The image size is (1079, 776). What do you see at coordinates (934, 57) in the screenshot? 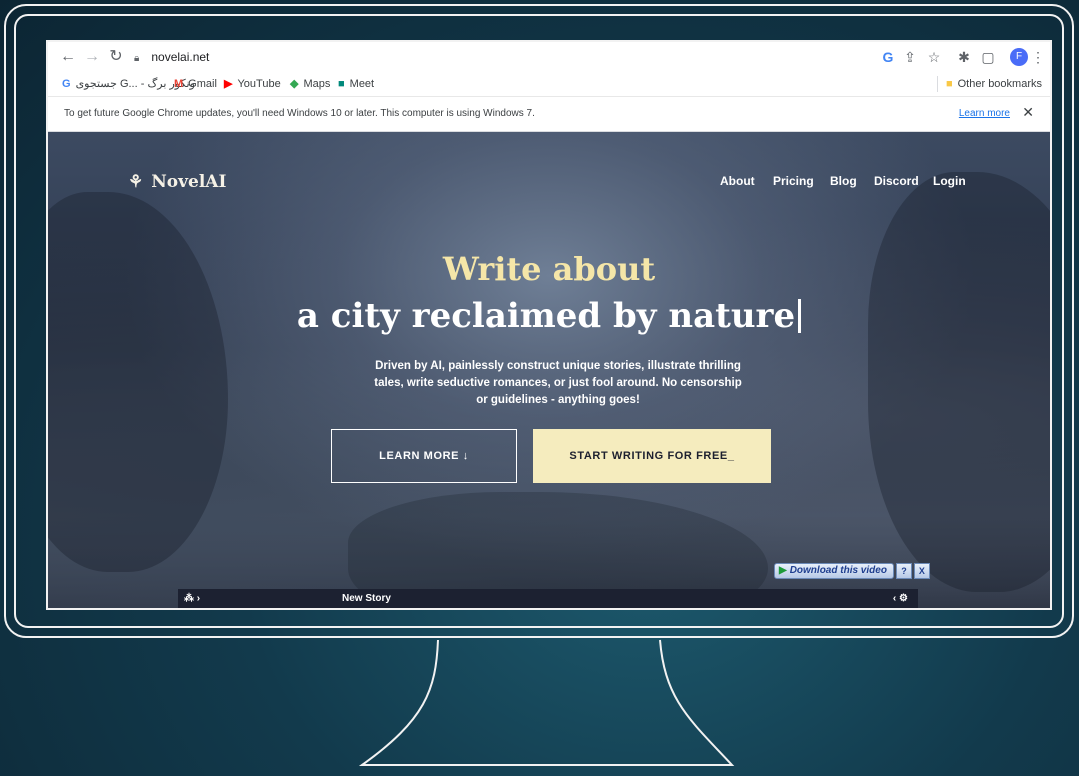
I see `star-icon: ☆` at bounding box center [934, 57].